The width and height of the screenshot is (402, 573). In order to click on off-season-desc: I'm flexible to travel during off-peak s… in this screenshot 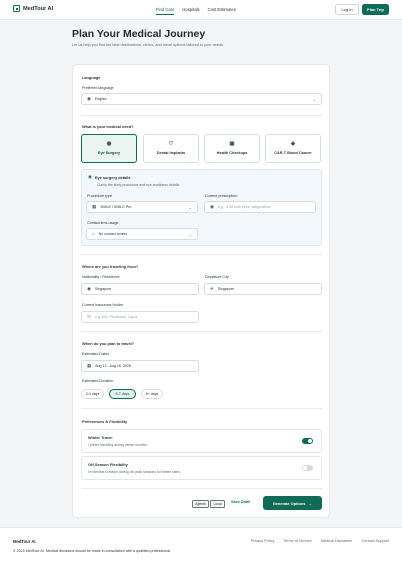, I will do `click(134, 472)`.